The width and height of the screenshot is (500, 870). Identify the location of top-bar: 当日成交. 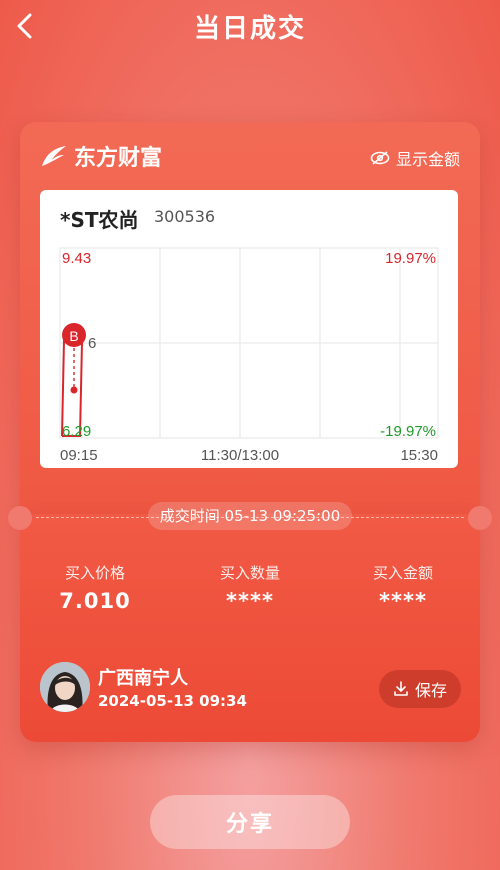
(250, 28).